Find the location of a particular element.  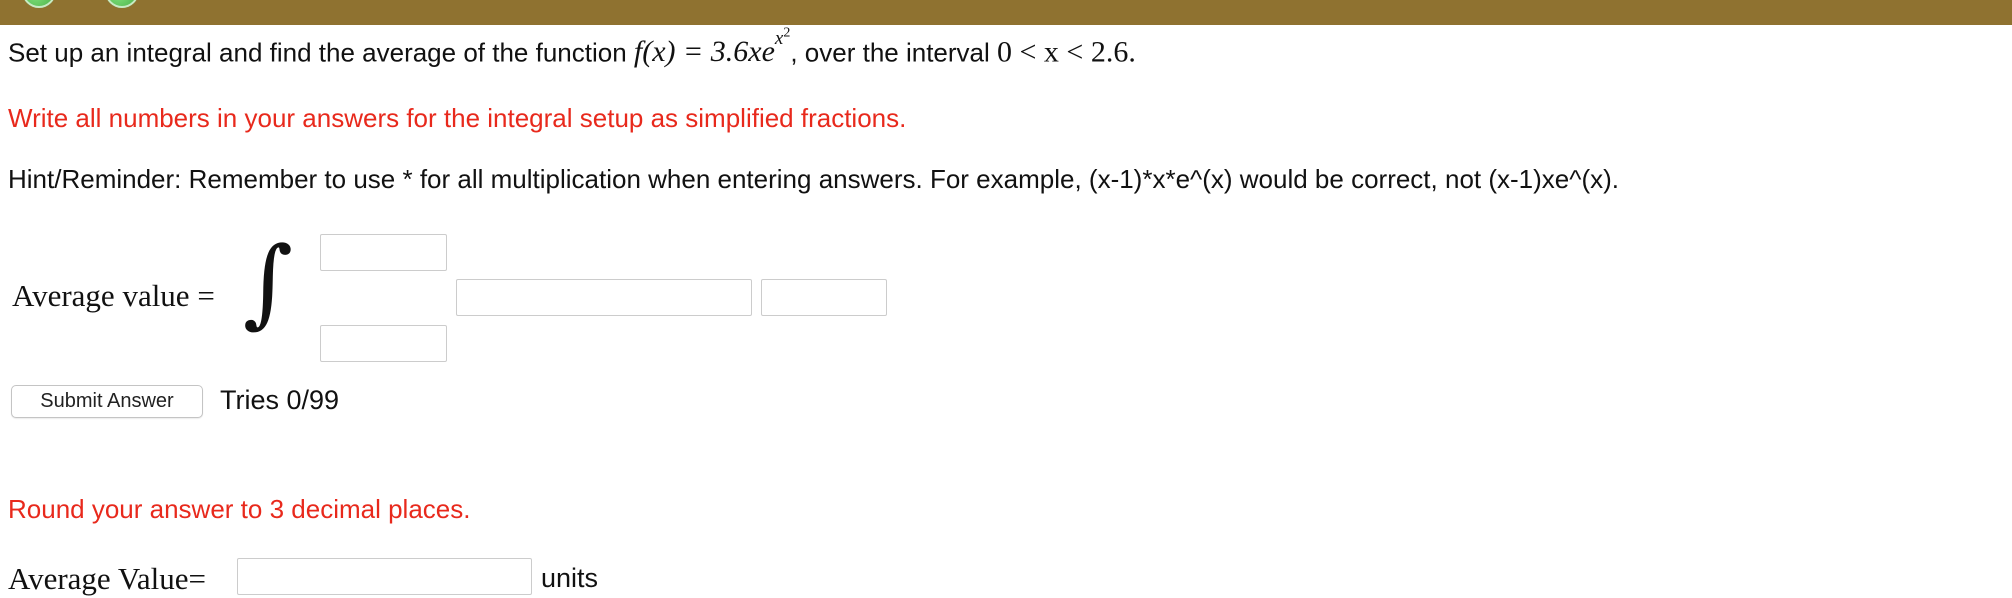

tries-counter: Tries 0/99 is located at coordinates (280, 400).